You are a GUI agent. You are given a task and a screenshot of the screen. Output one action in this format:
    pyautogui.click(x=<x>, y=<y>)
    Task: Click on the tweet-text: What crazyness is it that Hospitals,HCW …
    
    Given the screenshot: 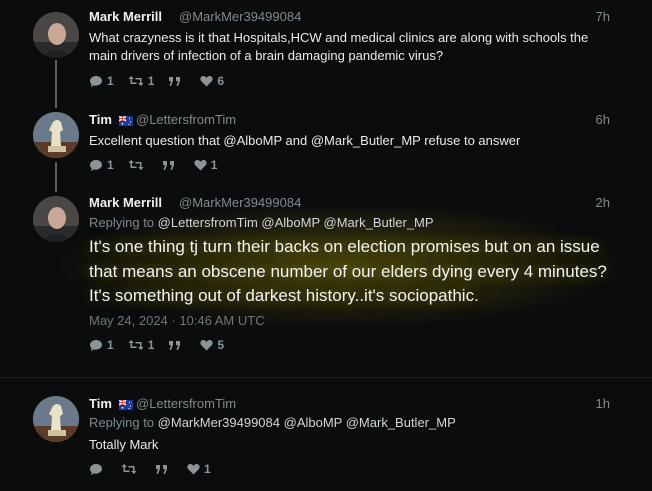 What is the action you would take?
    pyautogui.click(x=339, y=46)
    